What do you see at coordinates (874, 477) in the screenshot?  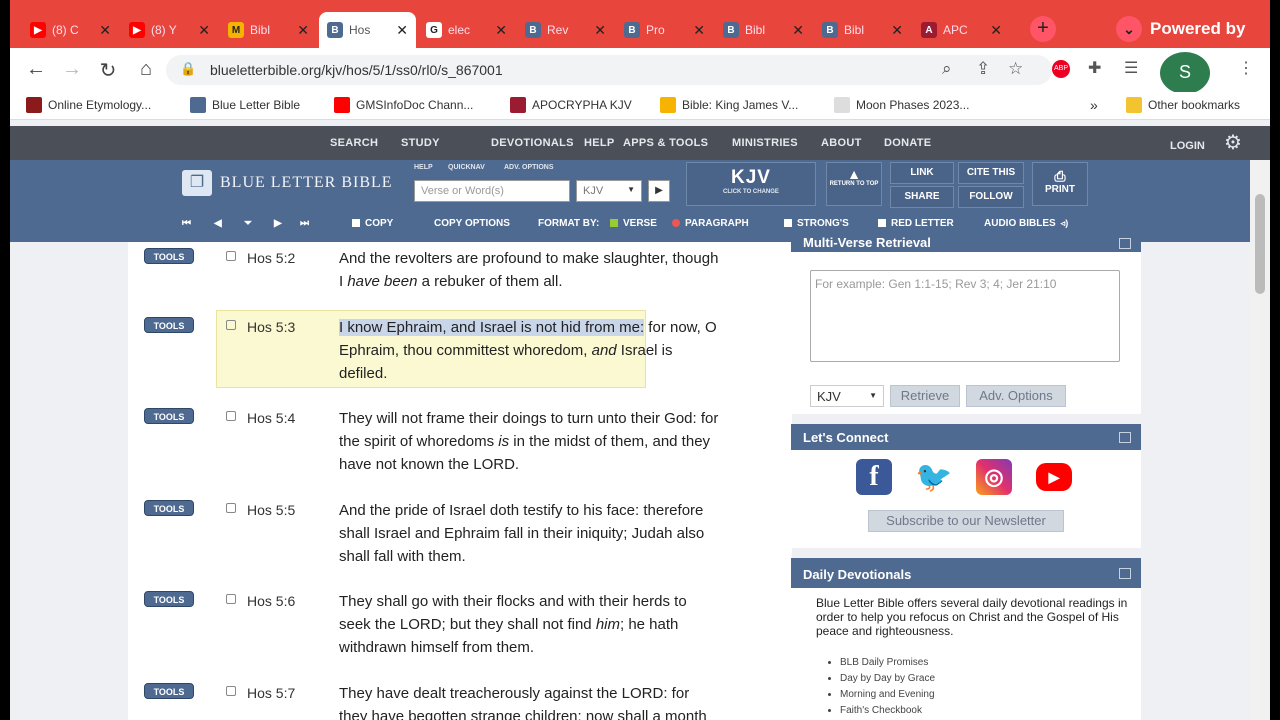 I see `facebook-icon: f` at bounding box center [874, 477].